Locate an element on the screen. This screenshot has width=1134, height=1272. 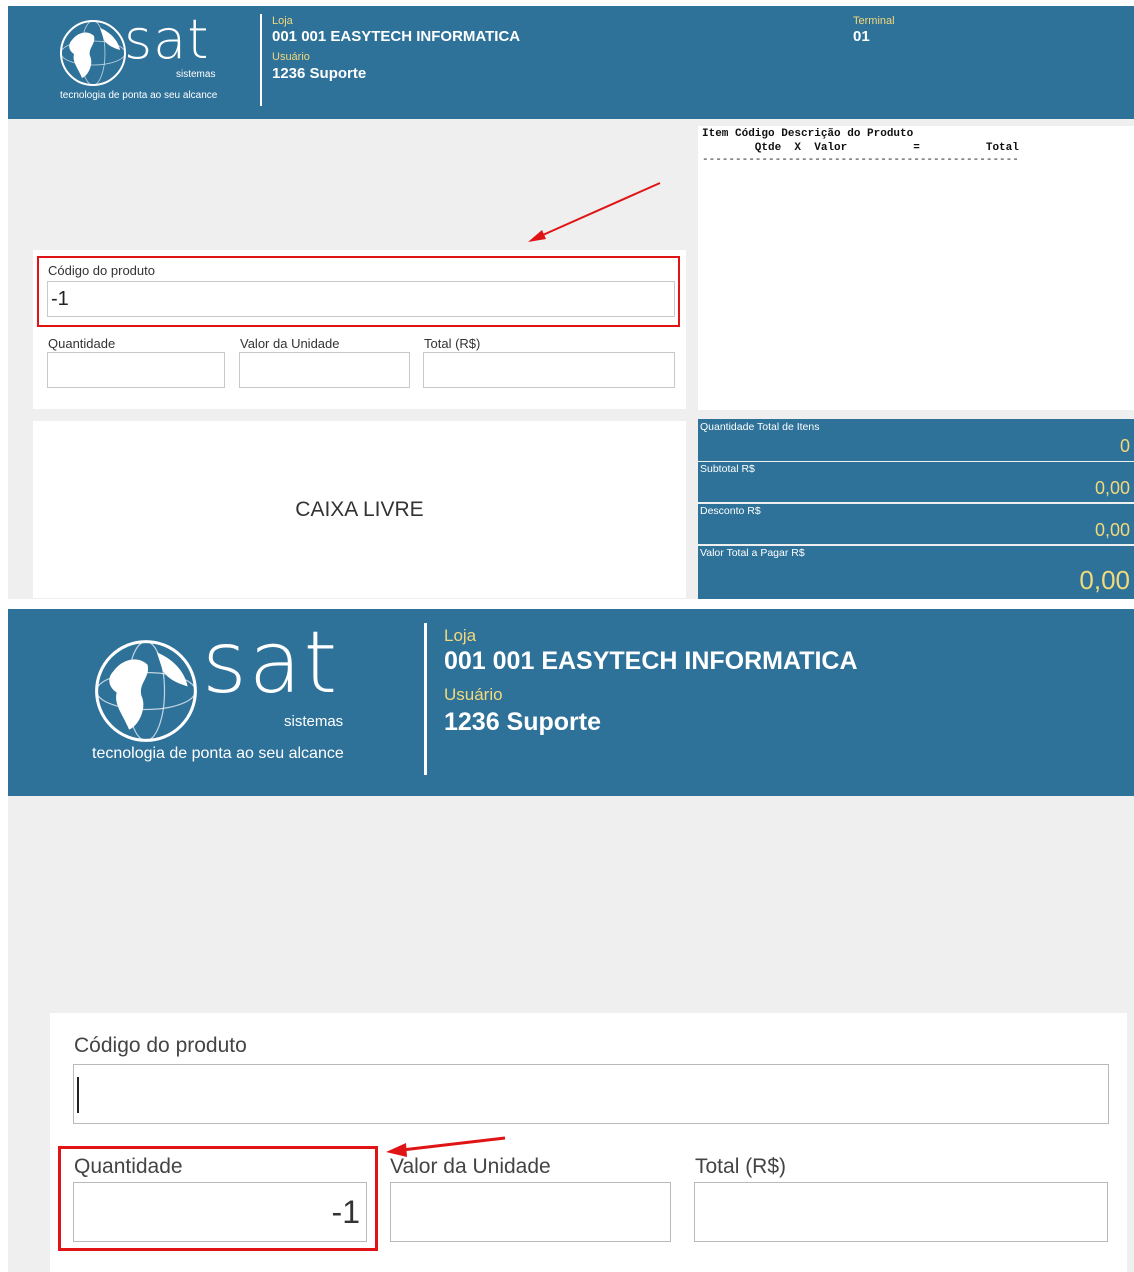
loja-label: Loja is located at coordinates (282, 21).